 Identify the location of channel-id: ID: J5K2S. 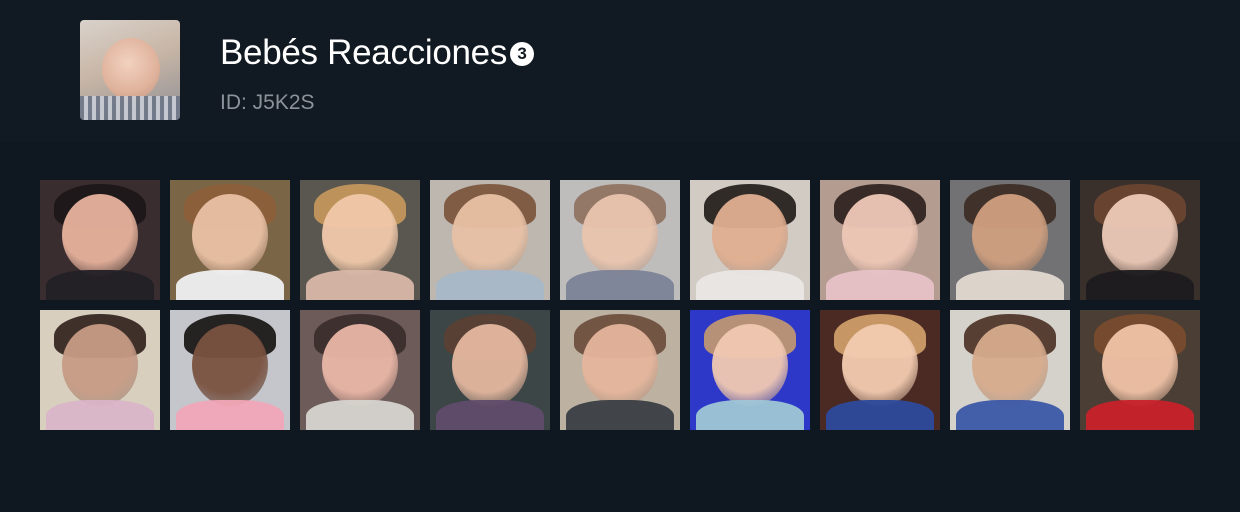
(267, 102).